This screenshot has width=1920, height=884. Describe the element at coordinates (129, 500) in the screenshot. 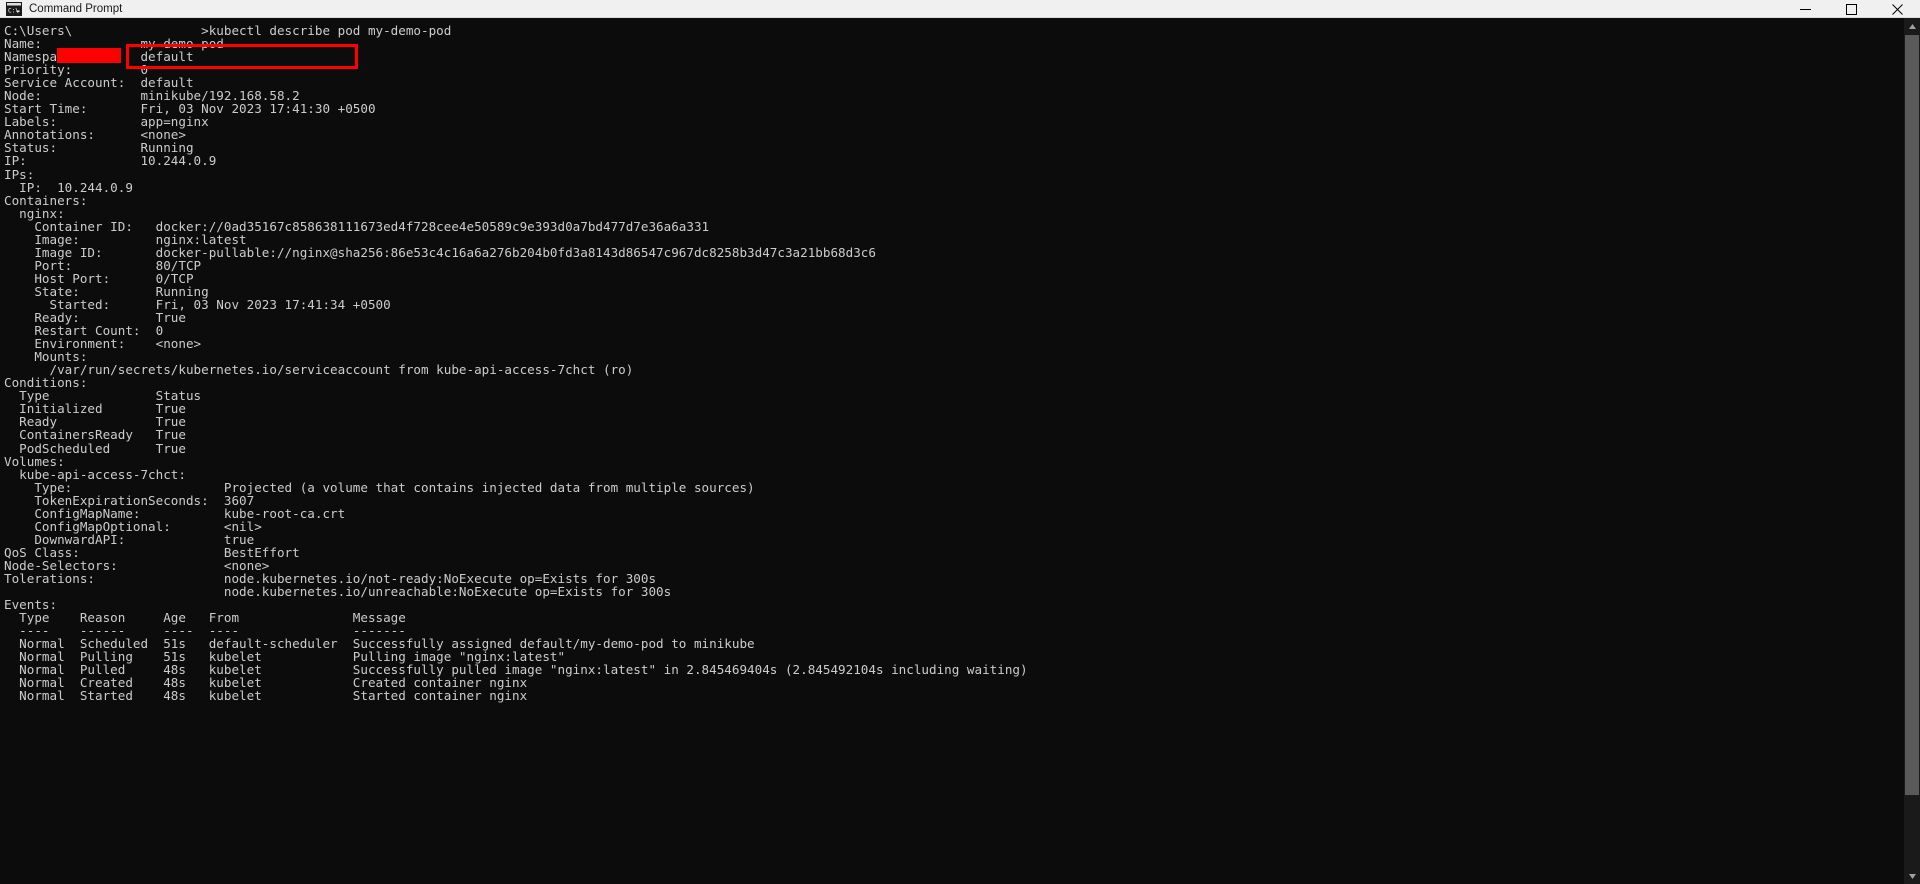

I see `terminal-line: TokenExpirationSeconds: 3607` at that location.